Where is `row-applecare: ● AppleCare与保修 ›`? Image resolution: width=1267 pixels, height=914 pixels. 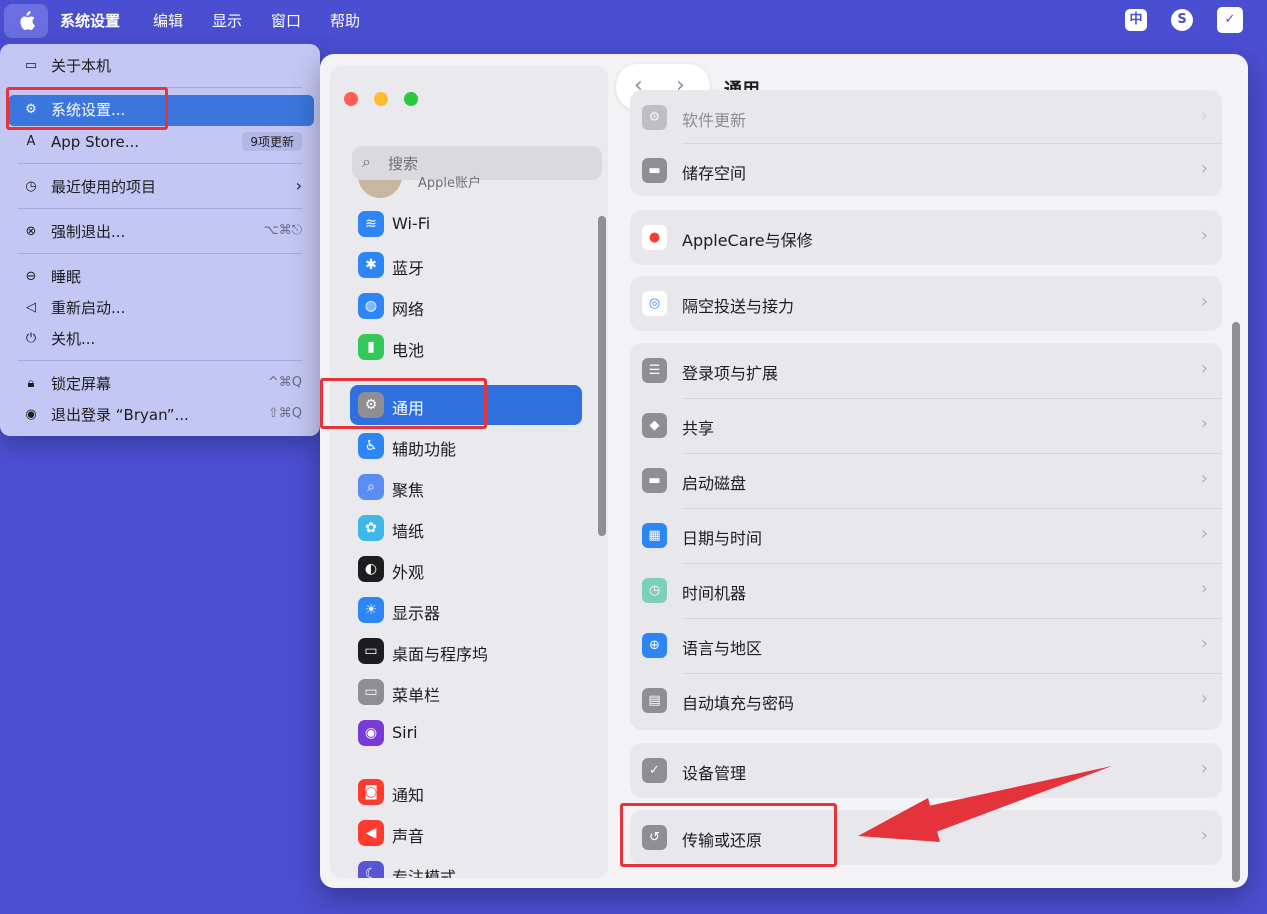 row-applecare: ● AppleCare与保修 › is located at coordinates (926, 237).